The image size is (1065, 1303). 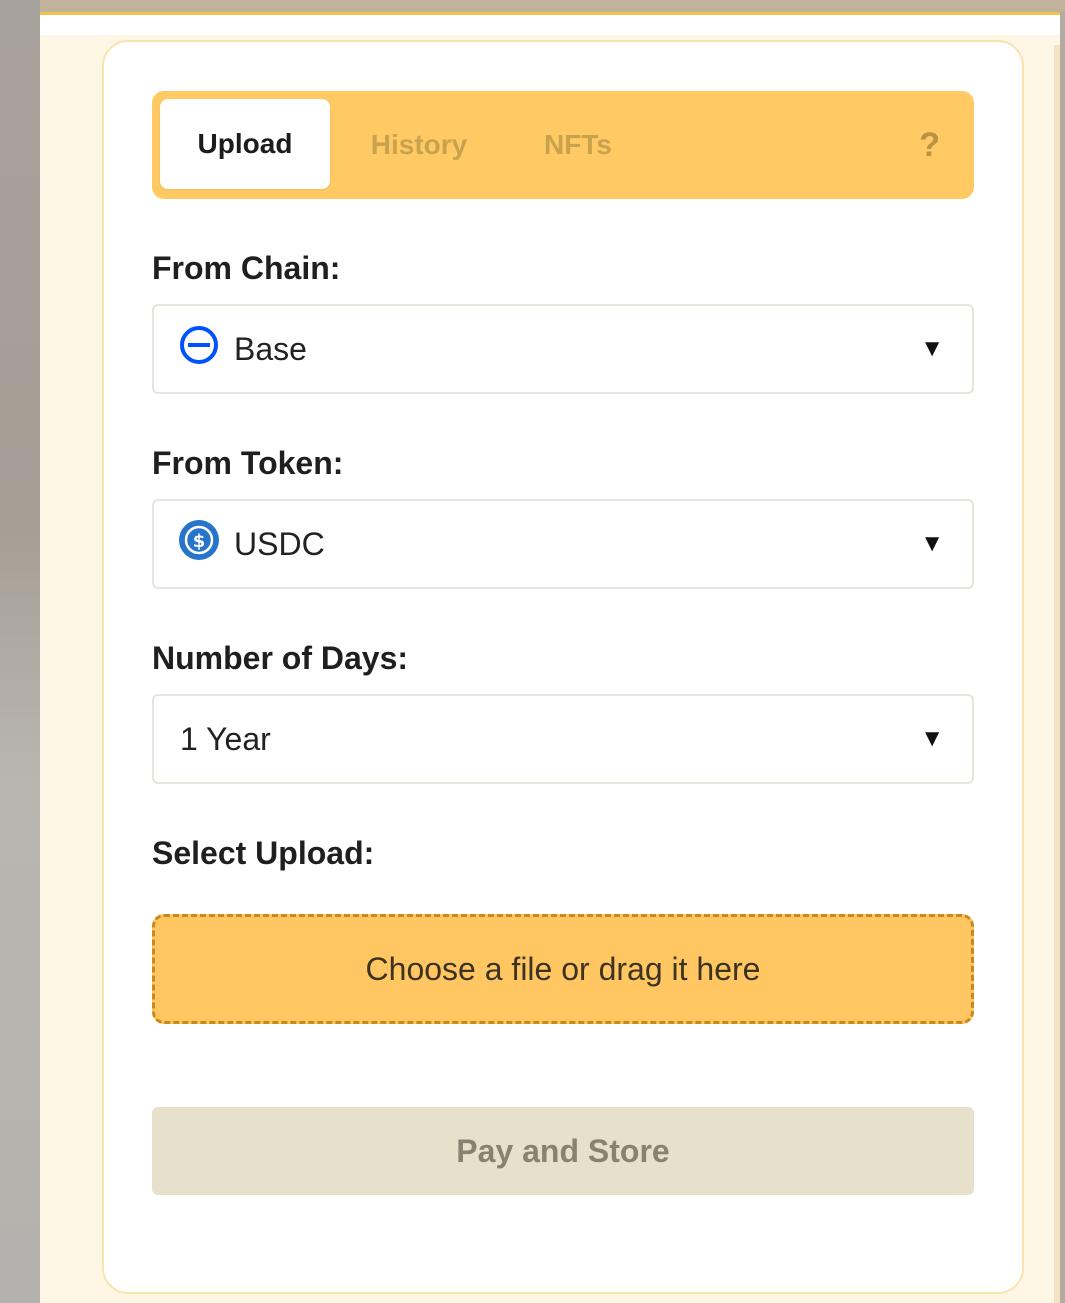 What do you see at coordinates (248, 463) in the screenshot?
I see `from-token-label: From Token:` at bounding box center [248, 463].